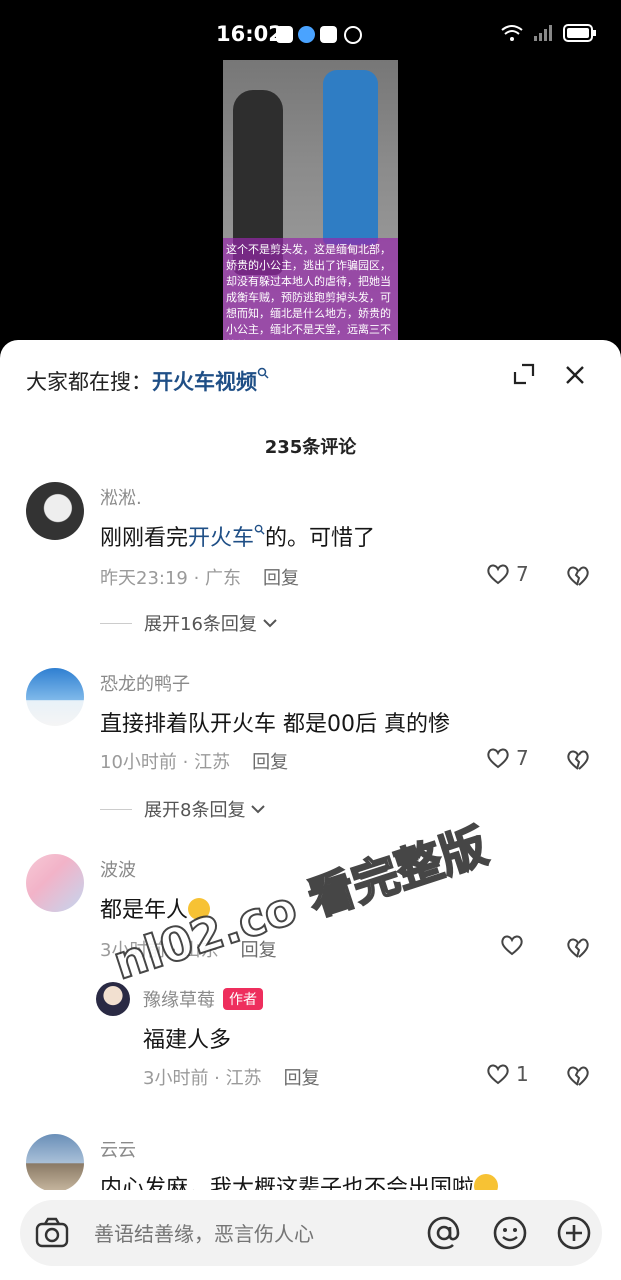 The height and width of the screenshot is (1280, 621). I want to click on expand-replies-button: 展开16条回复, so click(189, 623).